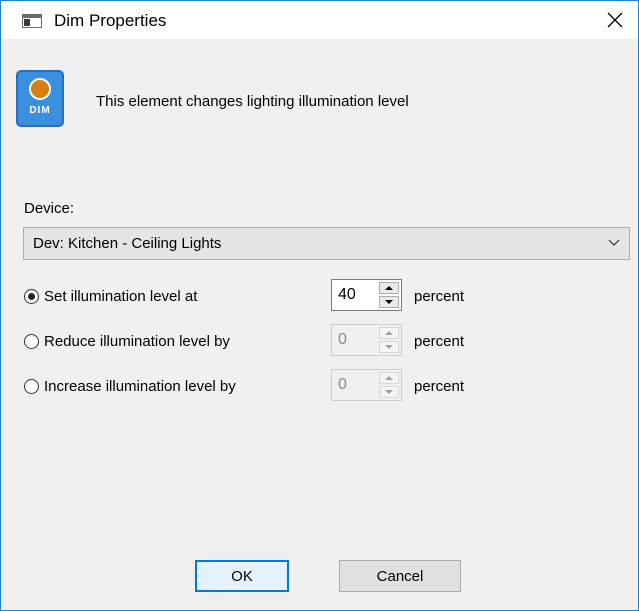 The image size is (639, 611). I want to click on lamp-icon, so click(40, 89).